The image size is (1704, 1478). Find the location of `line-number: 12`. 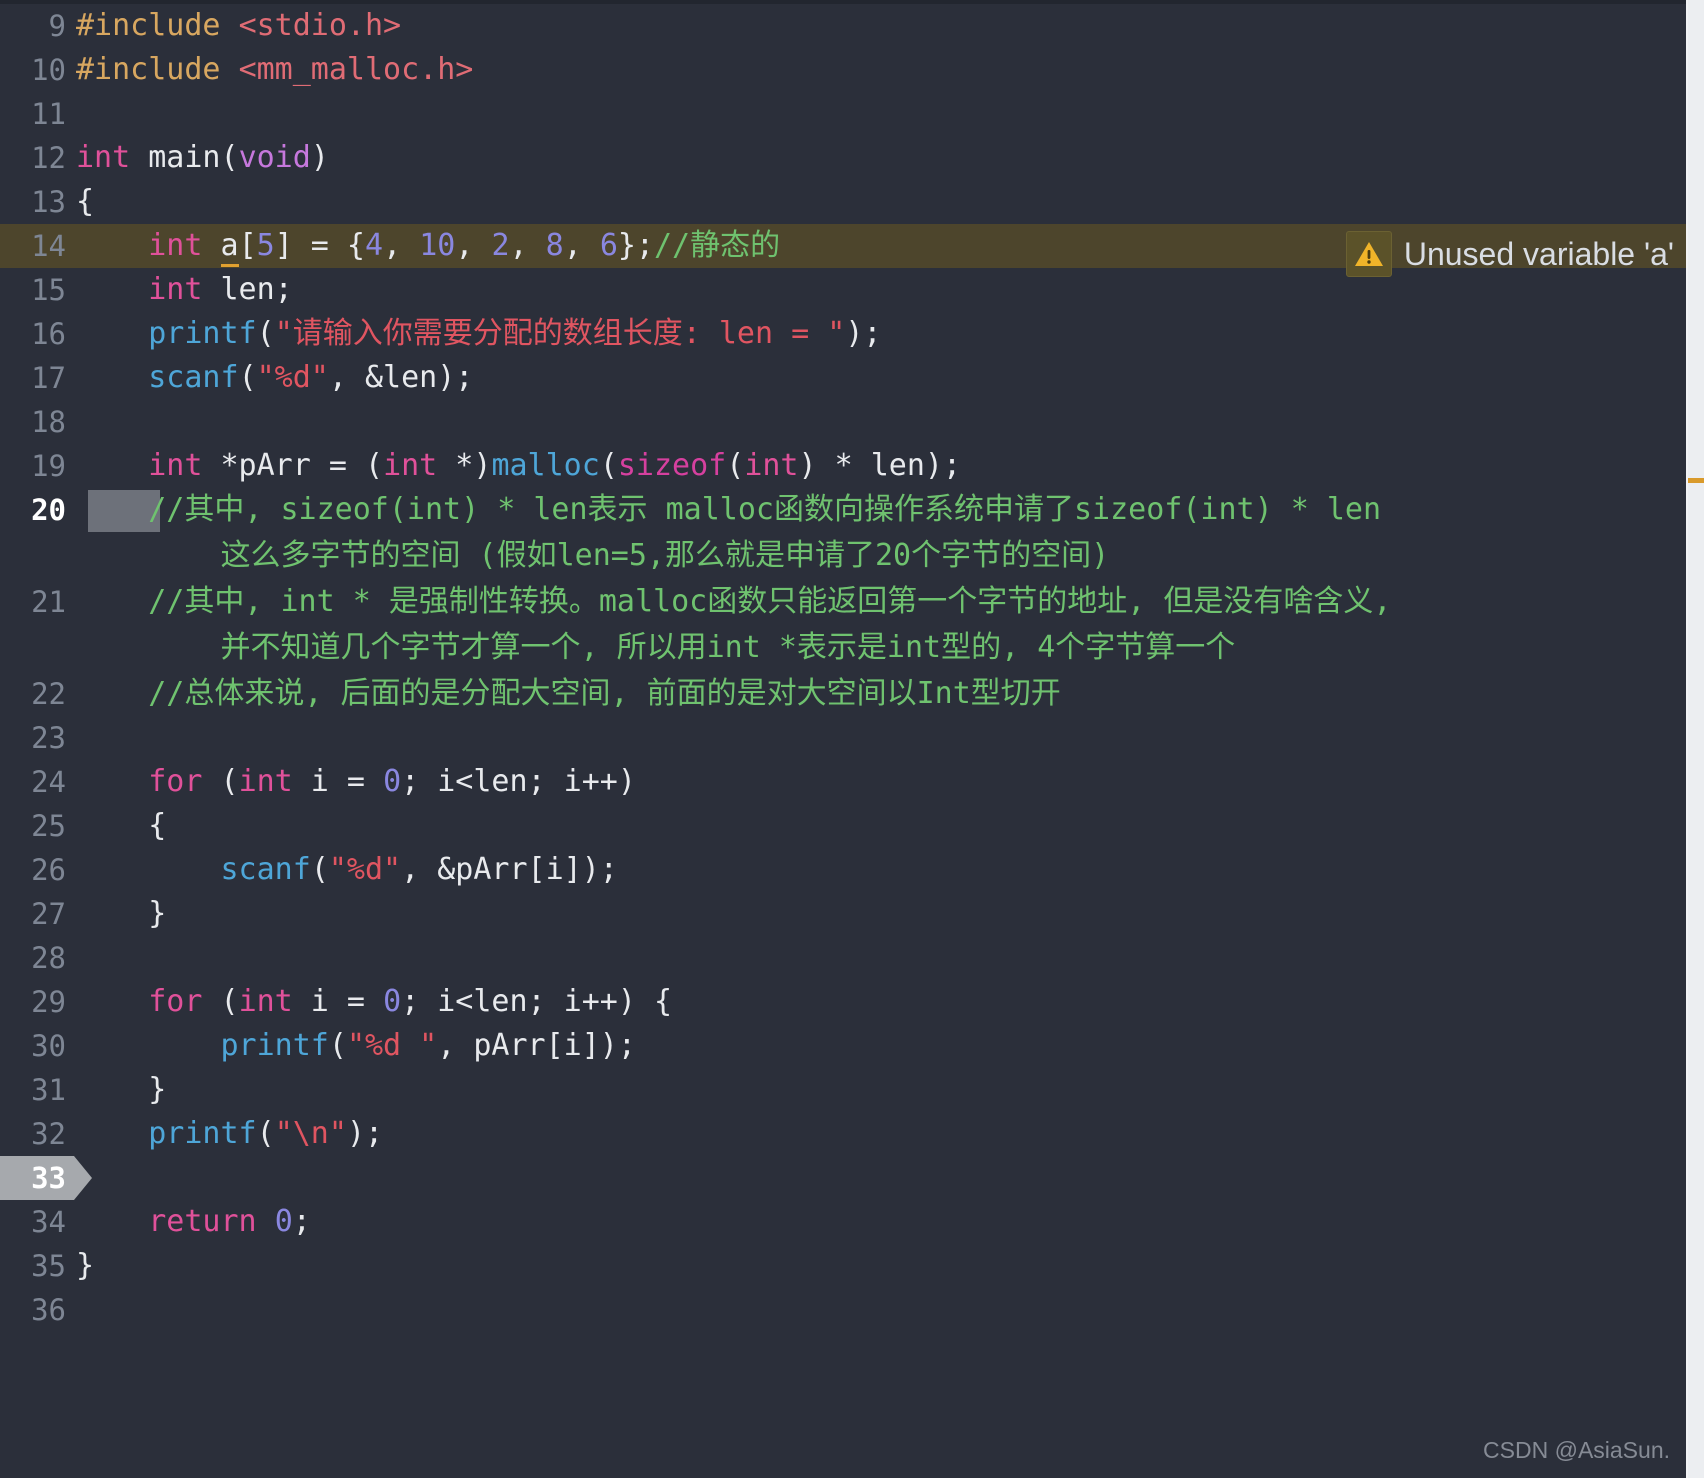

line-number: 12 is located at coordinates (38, 158).